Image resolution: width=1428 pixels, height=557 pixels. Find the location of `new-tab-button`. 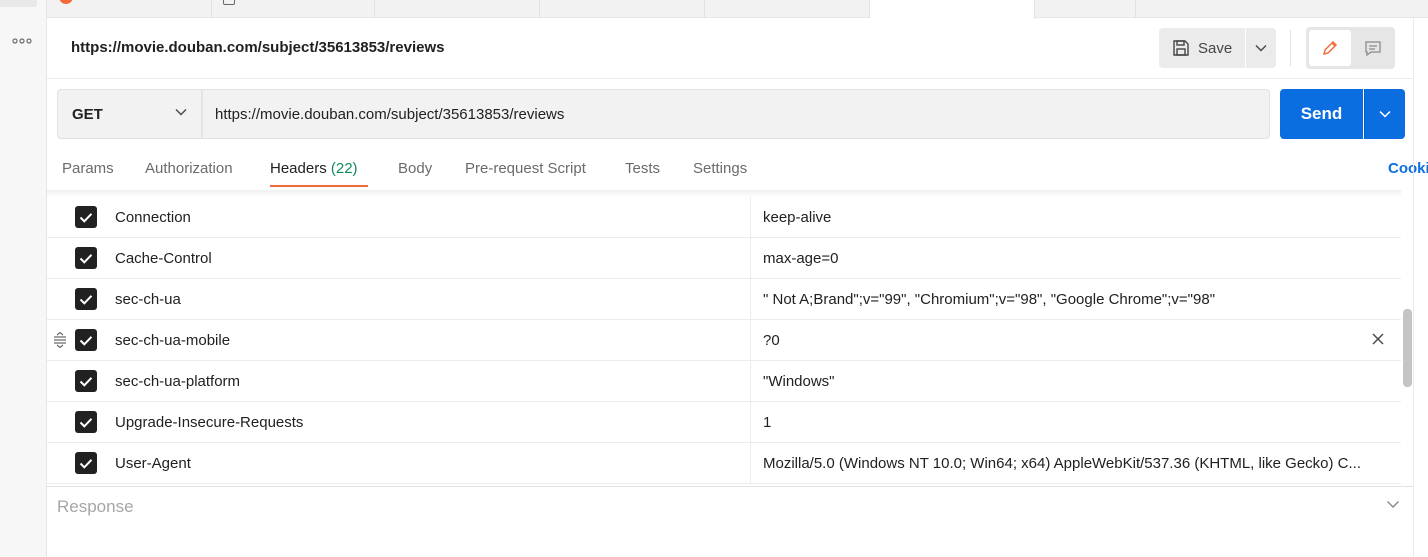

new-tab-button is located at coordinates (1085, 9).